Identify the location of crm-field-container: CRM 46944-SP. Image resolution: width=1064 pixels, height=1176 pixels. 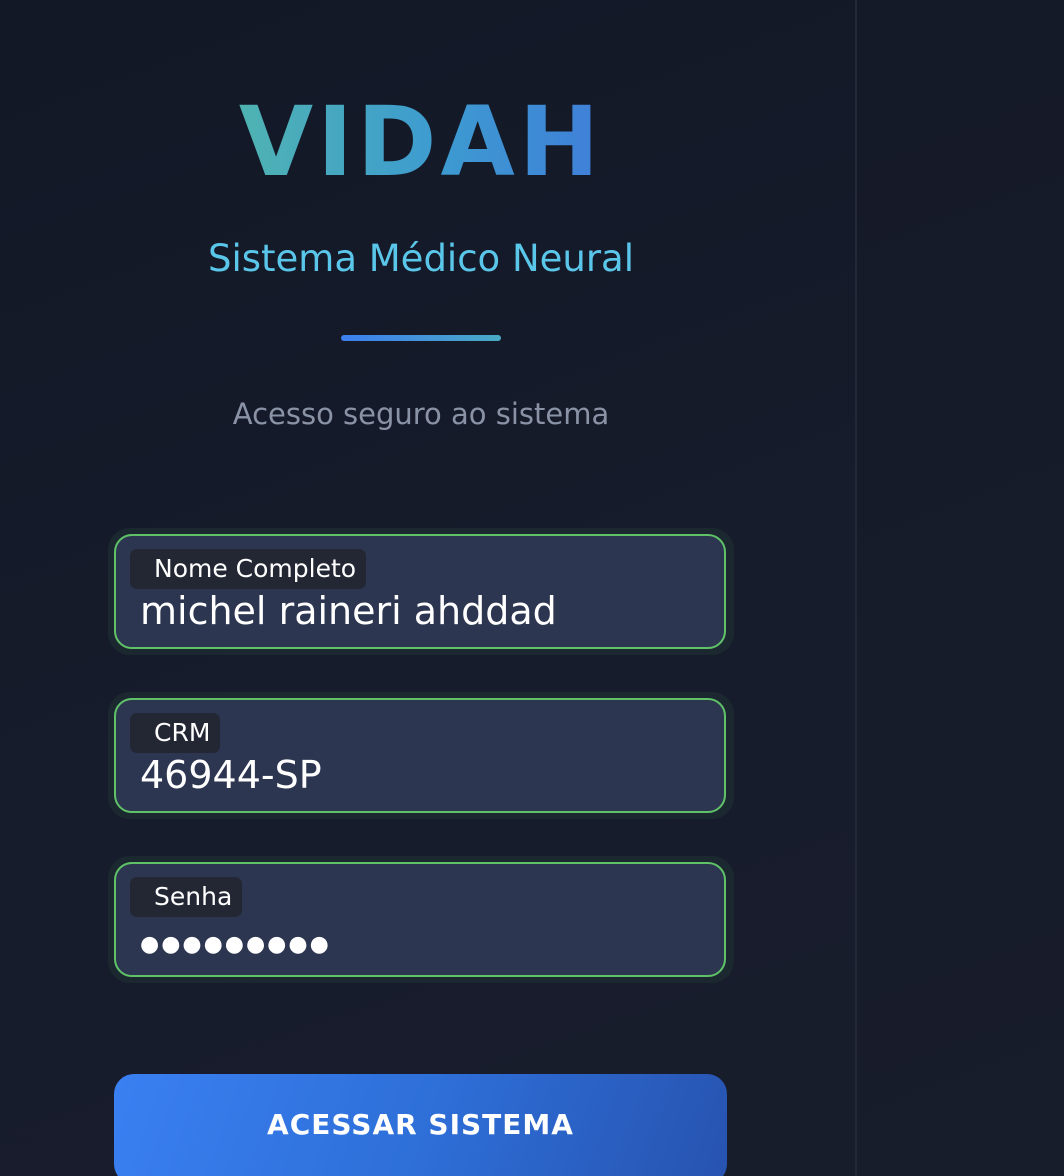
(421, 755).